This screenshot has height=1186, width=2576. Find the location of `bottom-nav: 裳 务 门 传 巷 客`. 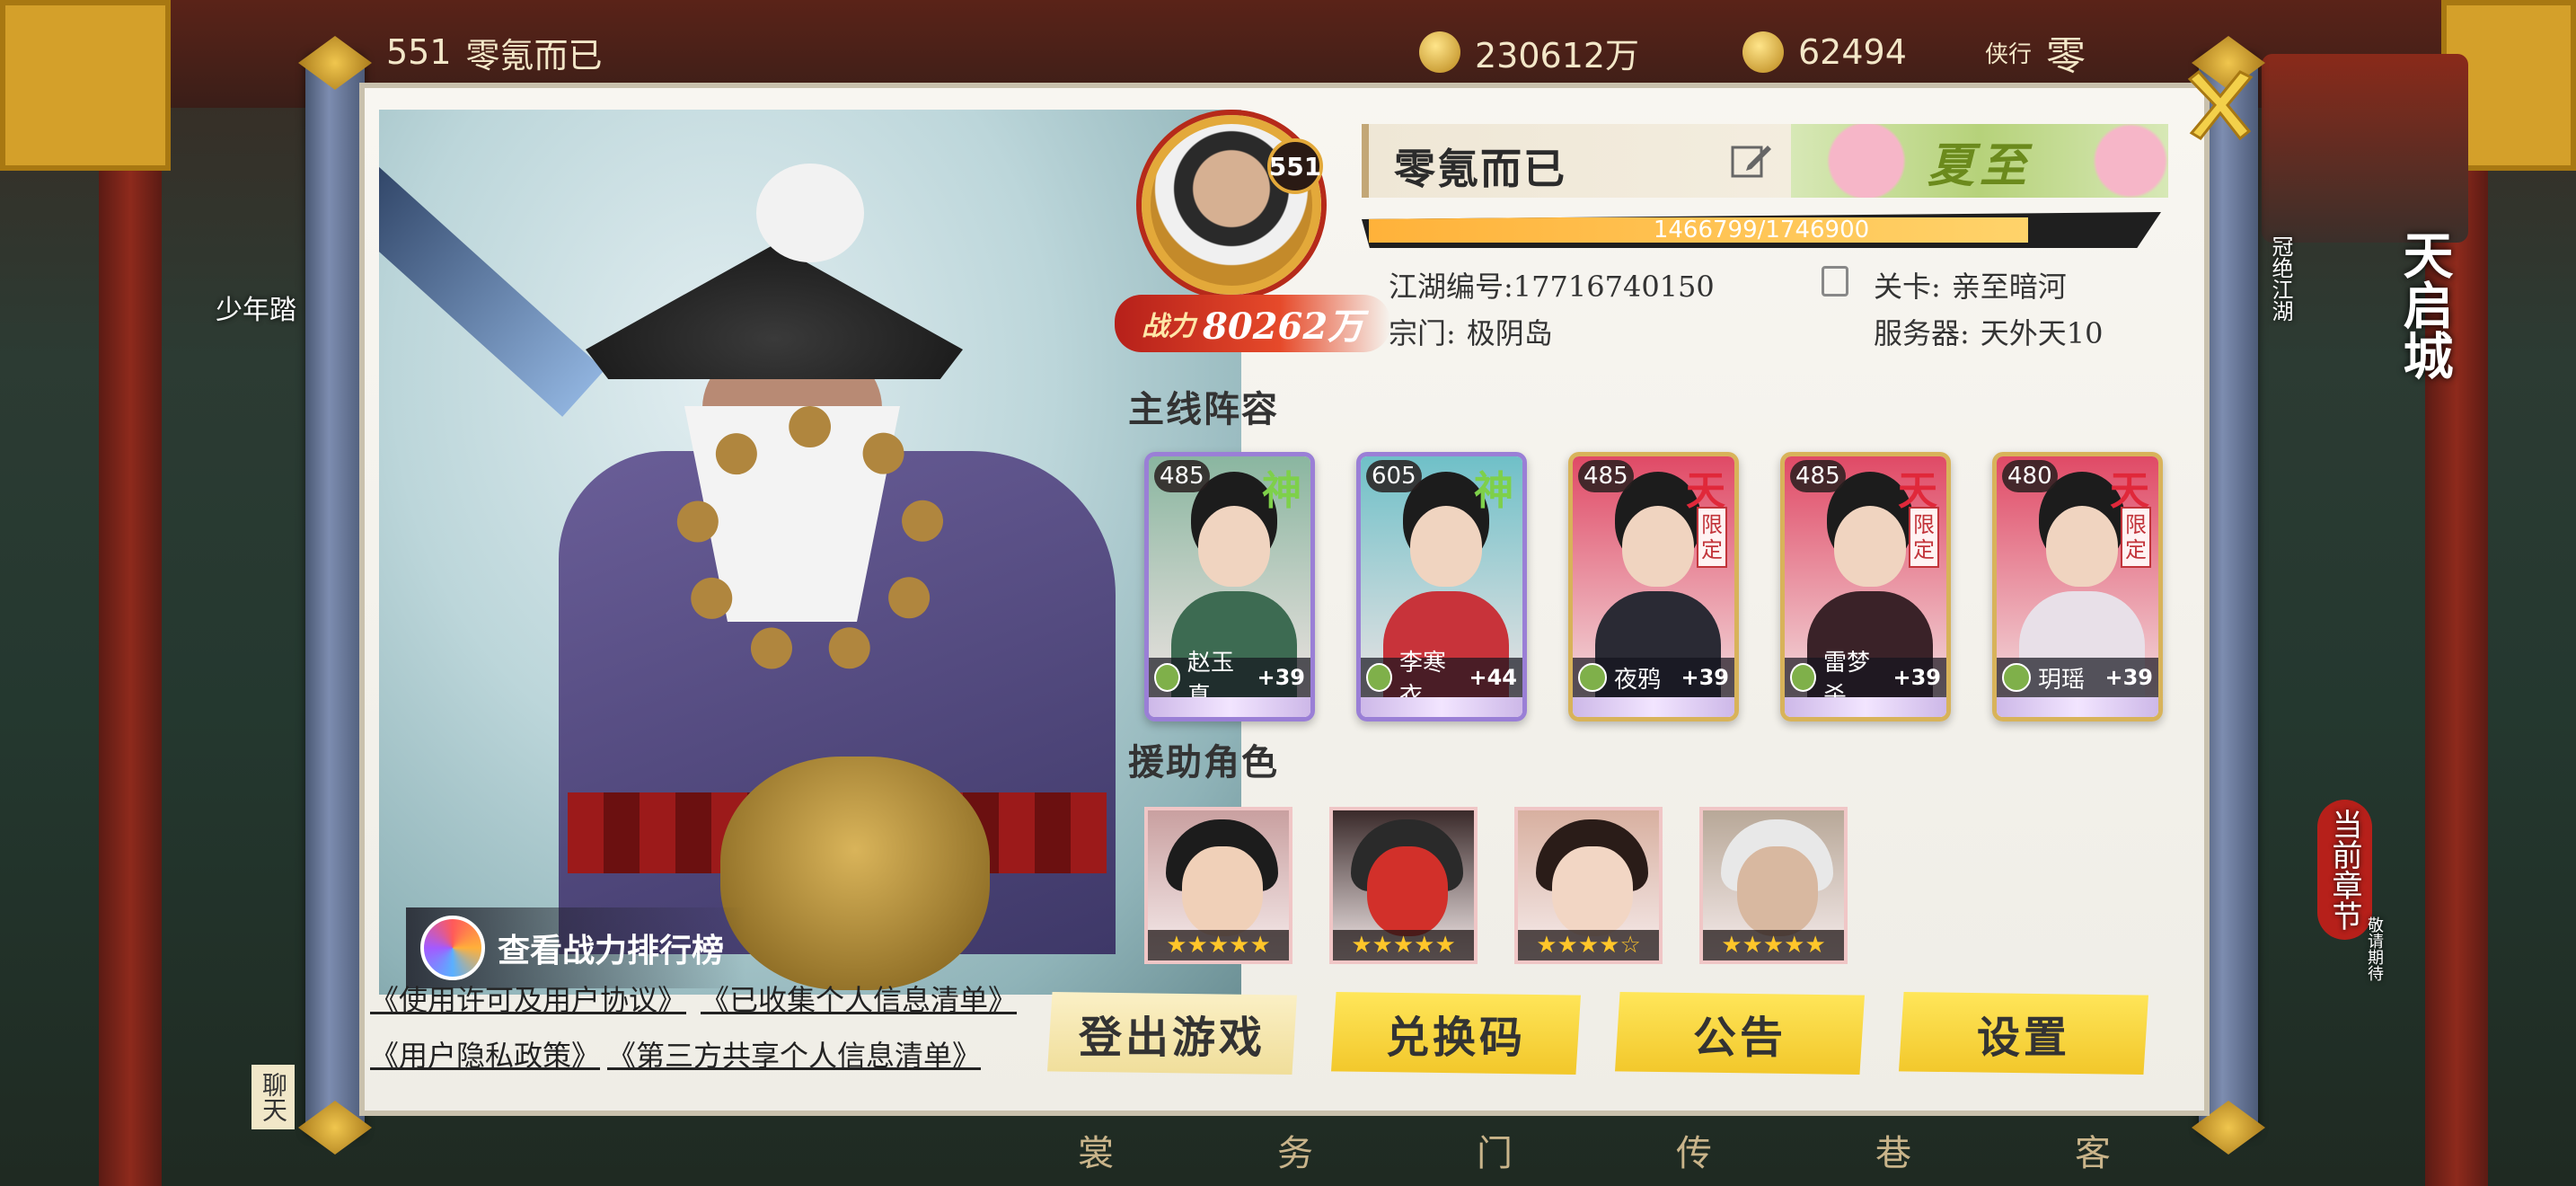

bottom-nav: 裳 务 门 传 巷 客 is located at coordinates (1594, 1150).